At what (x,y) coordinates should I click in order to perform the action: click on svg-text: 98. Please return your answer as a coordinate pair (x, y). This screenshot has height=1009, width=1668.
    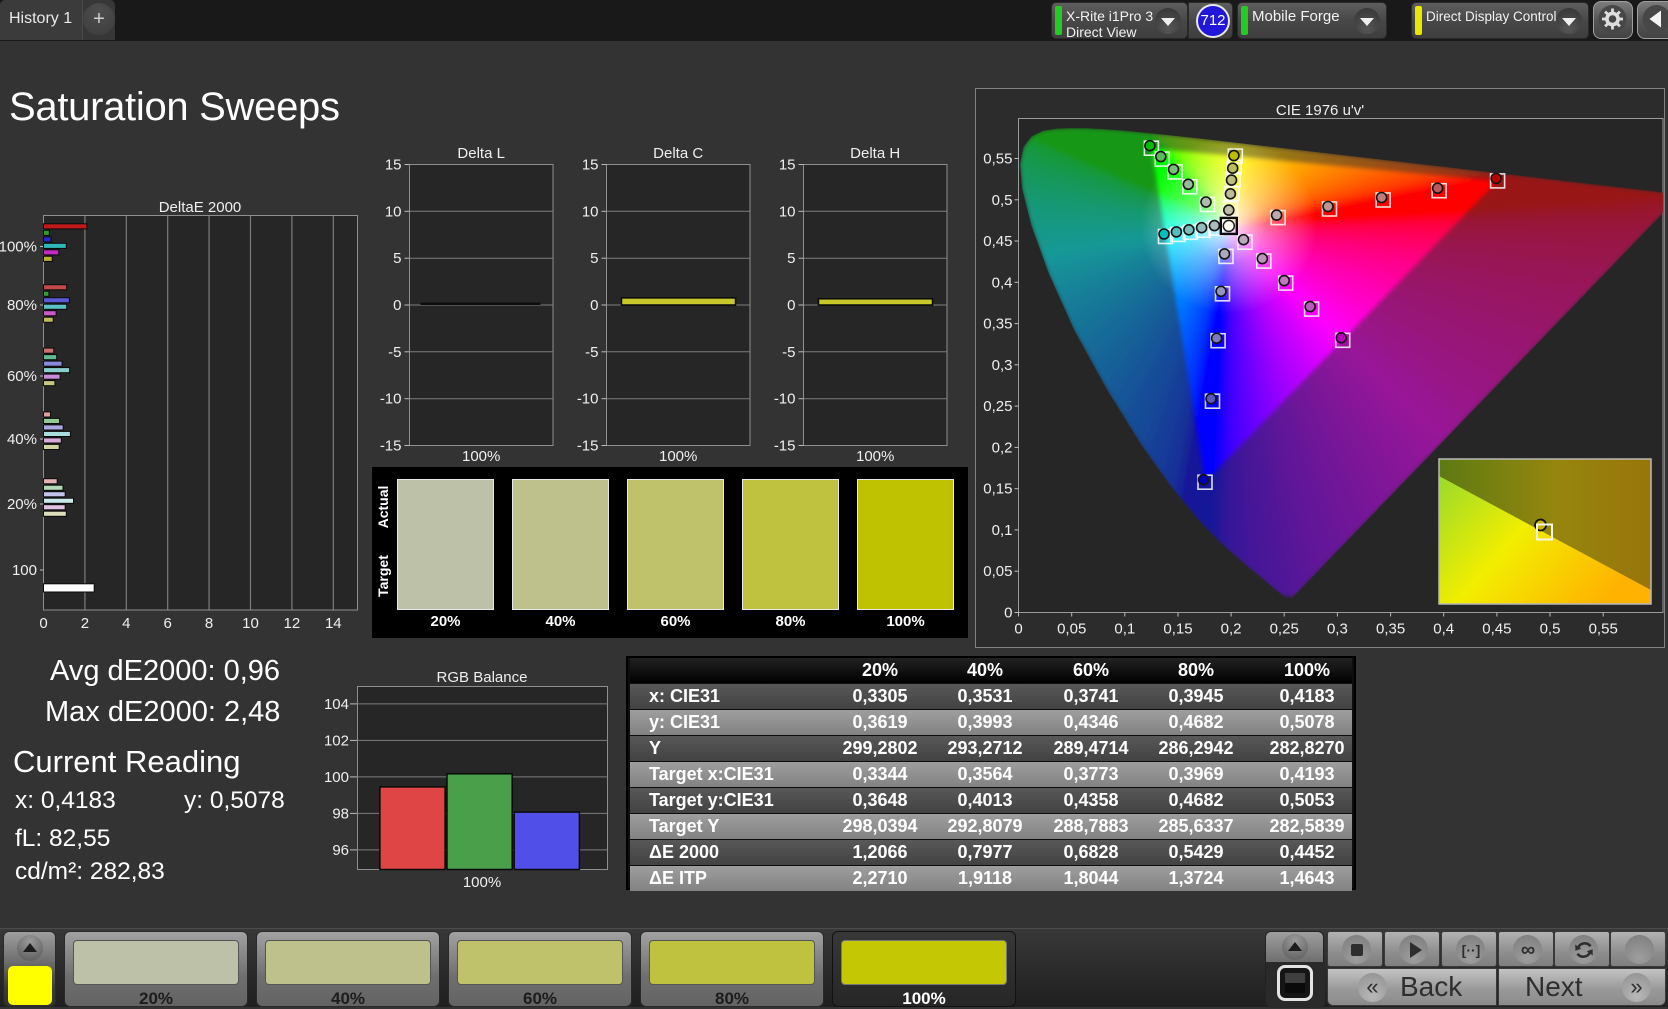
    Looking at the image, I should click on (340, 813).